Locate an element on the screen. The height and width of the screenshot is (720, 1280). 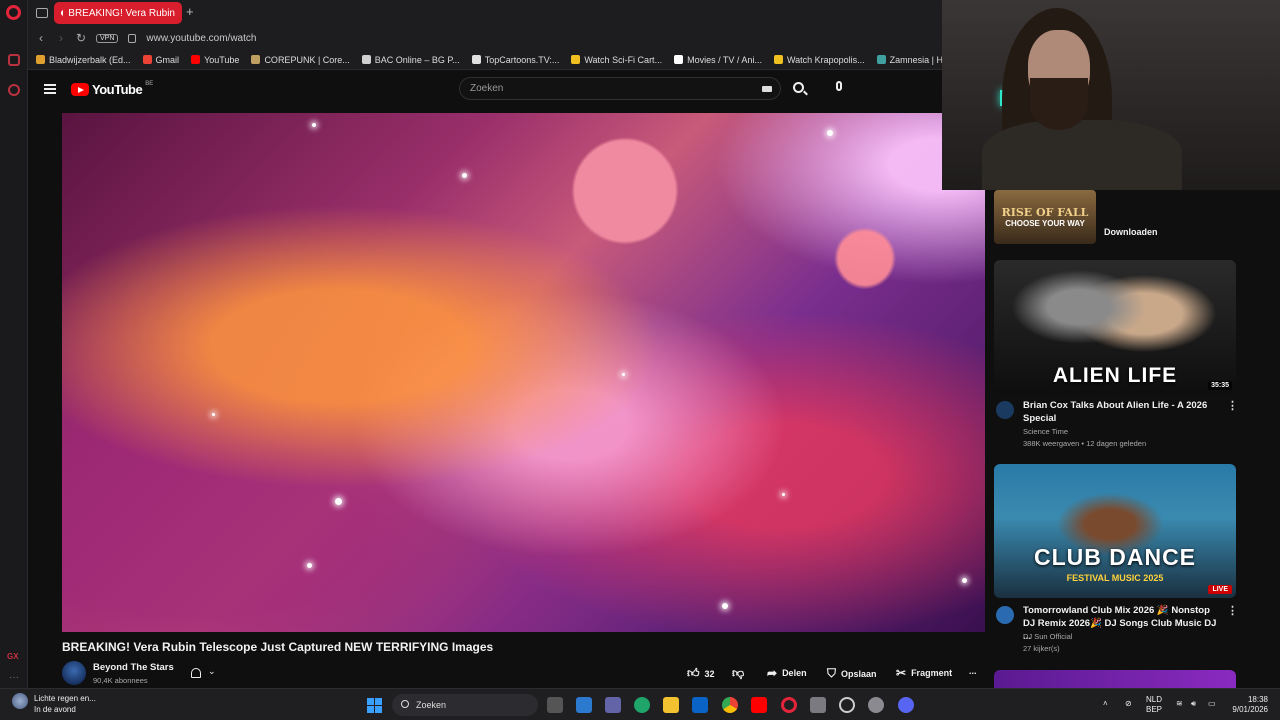
youtube-wordmark: YouTube is located at coordinates (117, 89).